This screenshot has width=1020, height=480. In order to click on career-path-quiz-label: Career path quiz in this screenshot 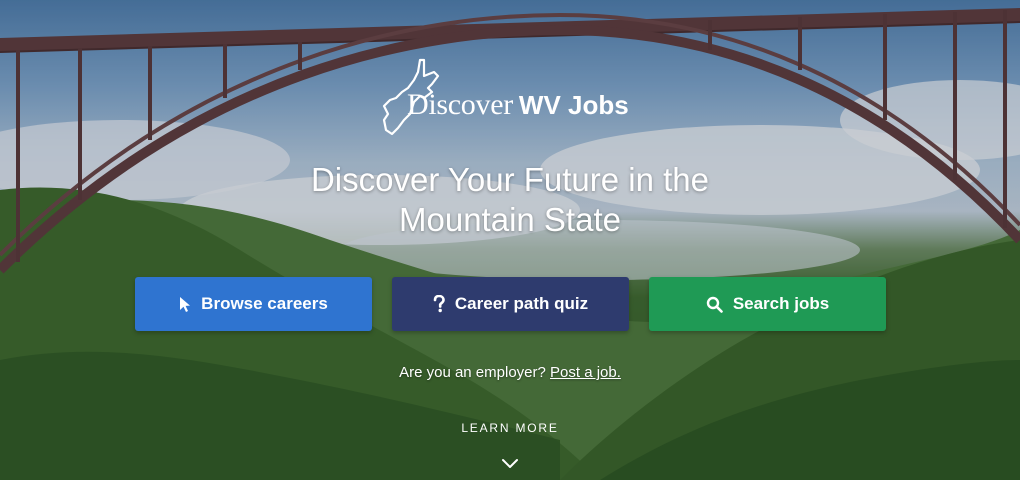, I will do `click(521, 303)`.